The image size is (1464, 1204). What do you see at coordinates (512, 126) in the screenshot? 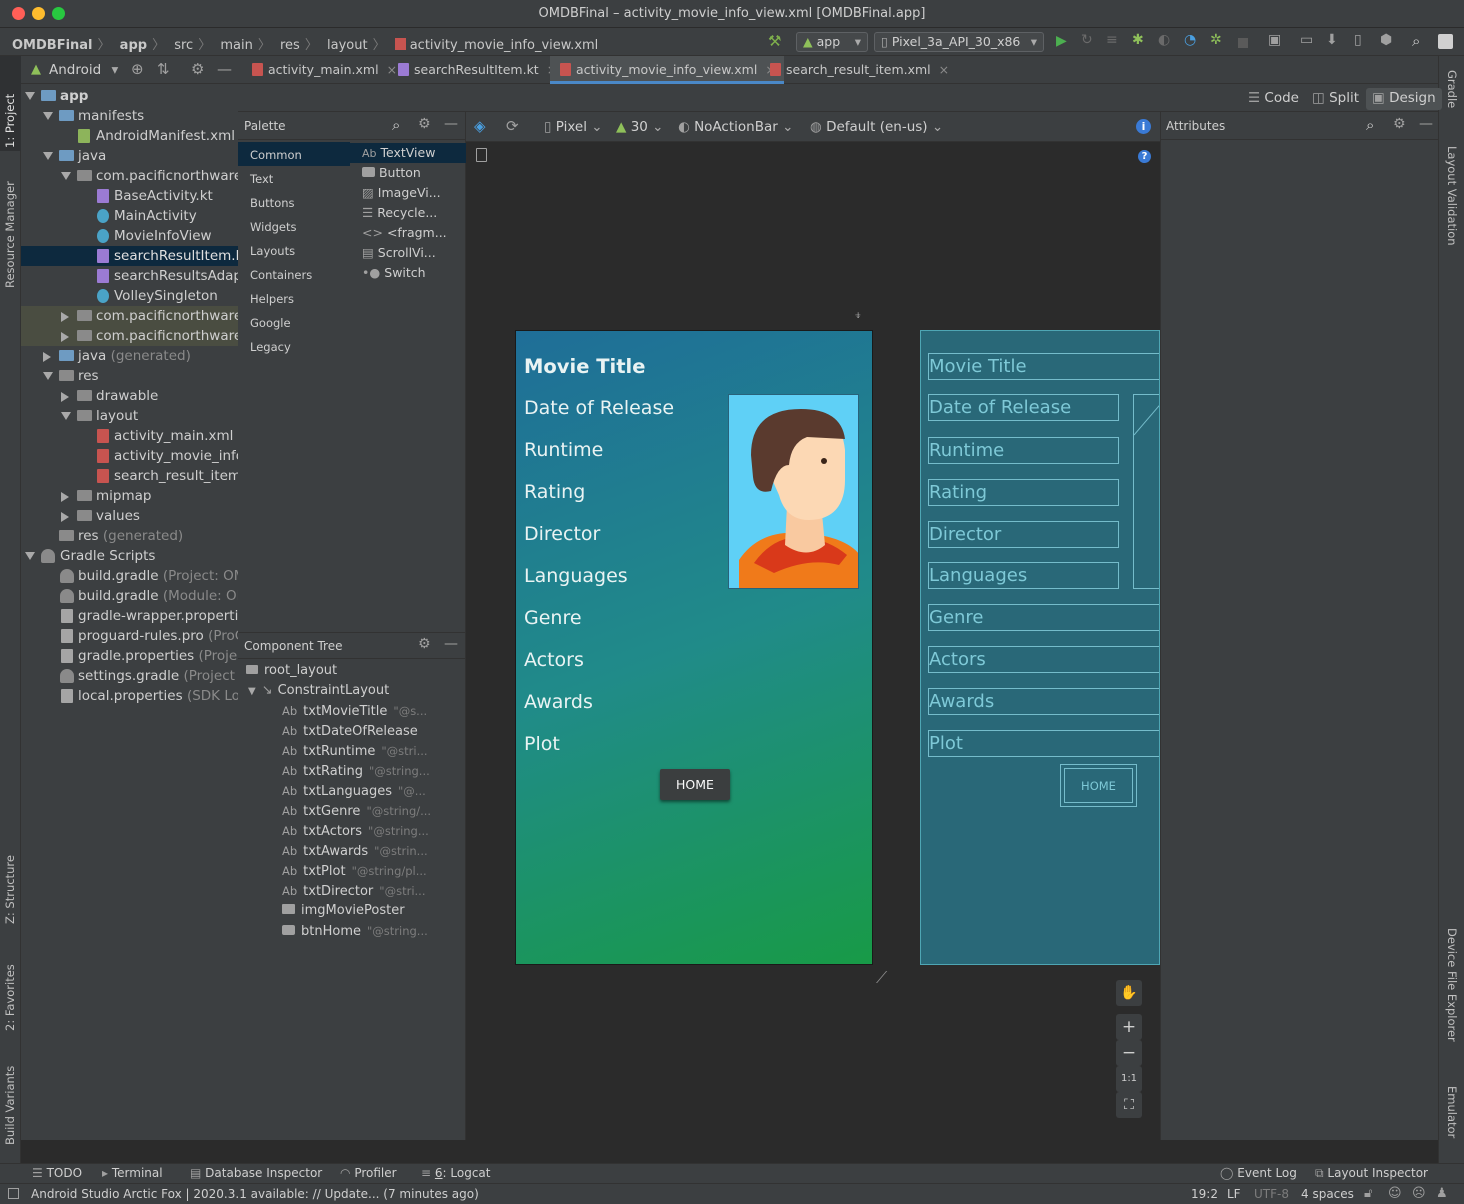
I see `orientation-icon: ⟳` at bounding box center [512, 126].